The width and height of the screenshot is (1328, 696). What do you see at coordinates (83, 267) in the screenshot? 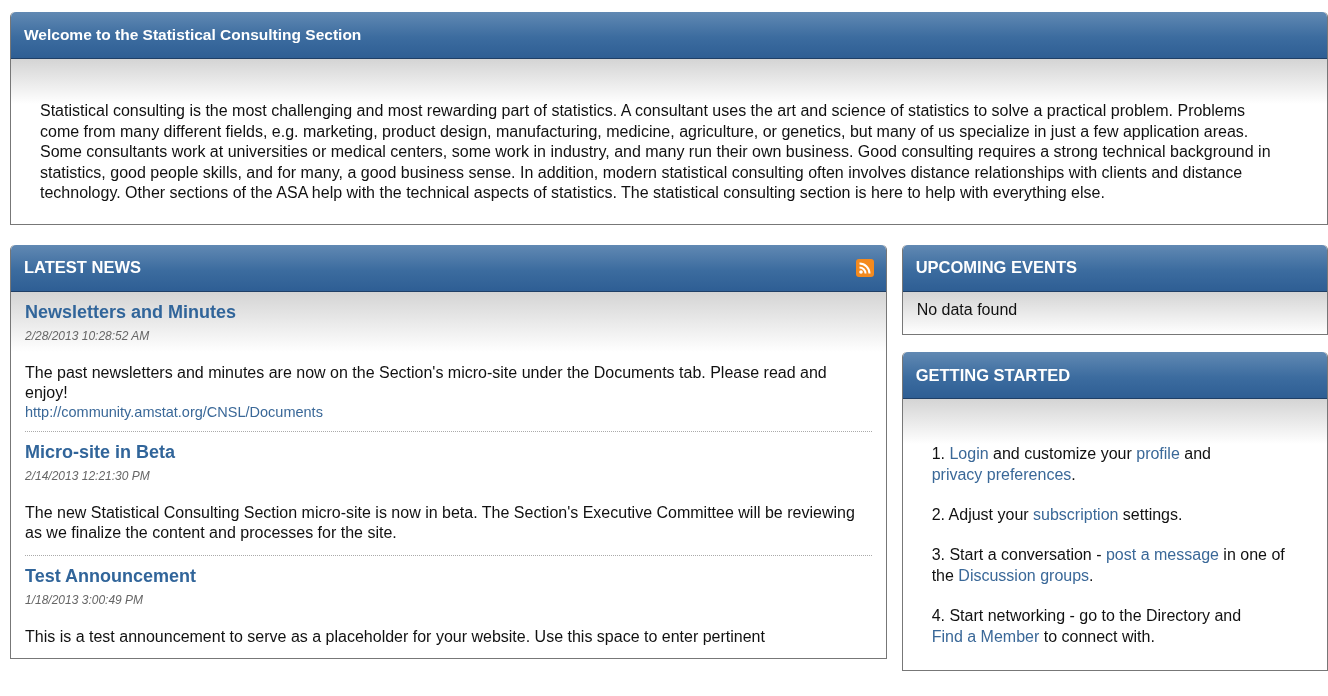
I see `panel-title: LATEST NEWS` at bounding box center [83, 267].